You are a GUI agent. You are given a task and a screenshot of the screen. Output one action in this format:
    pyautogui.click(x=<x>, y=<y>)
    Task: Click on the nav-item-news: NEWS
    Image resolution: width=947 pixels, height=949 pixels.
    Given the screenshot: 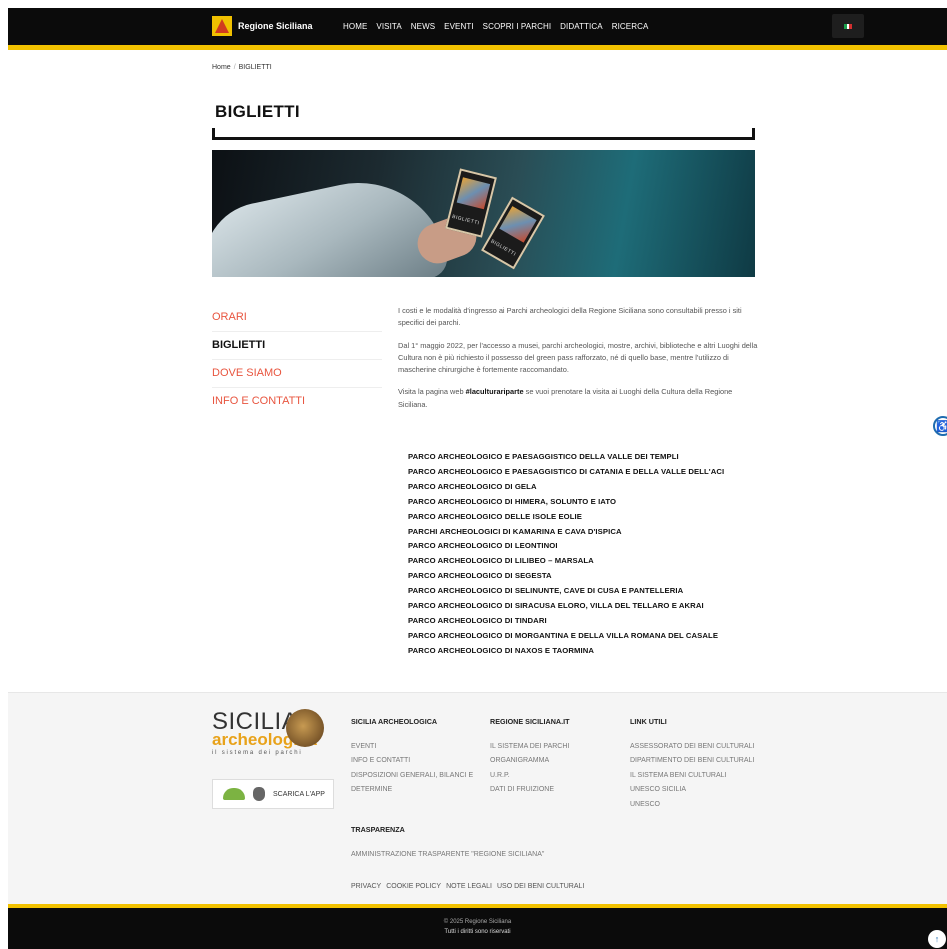 What is the action you would take?
    pyautogui.click(x=423, y=26)
    